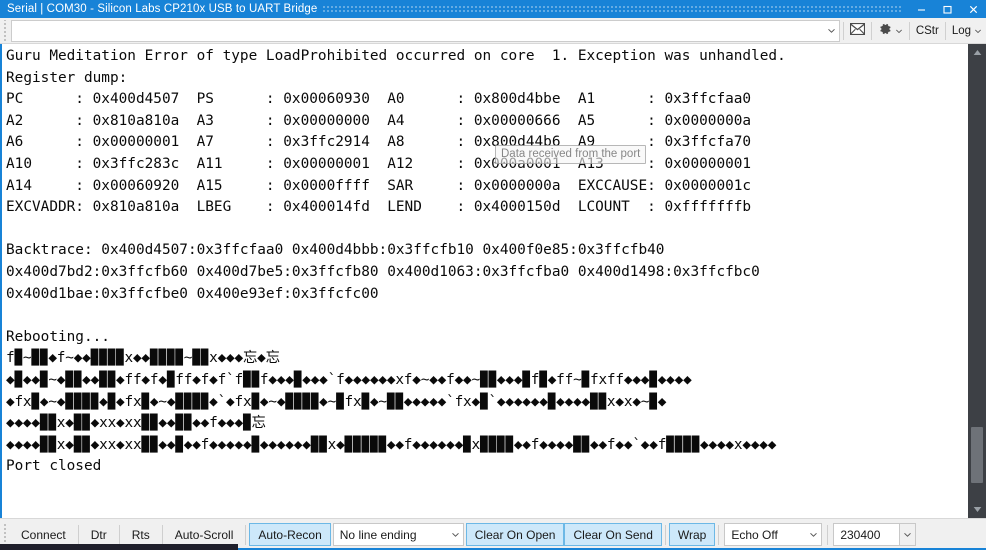  I want to click on send-button, so click(857, 31).